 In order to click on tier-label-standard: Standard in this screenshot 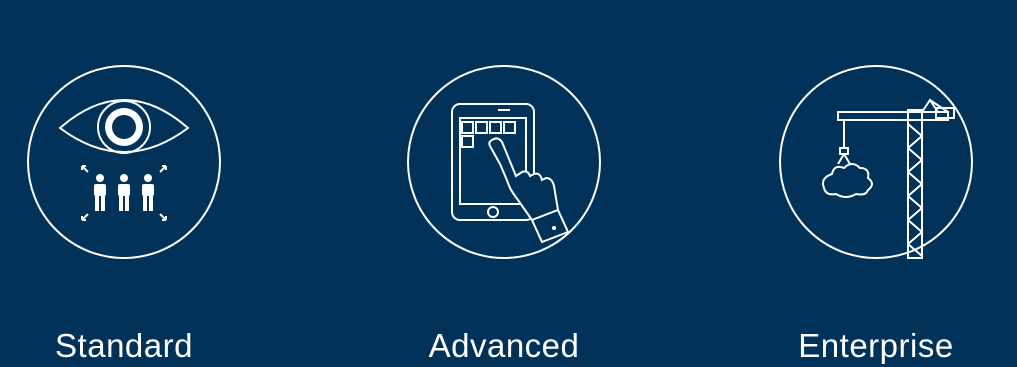, I will do `click(124, 345)`.